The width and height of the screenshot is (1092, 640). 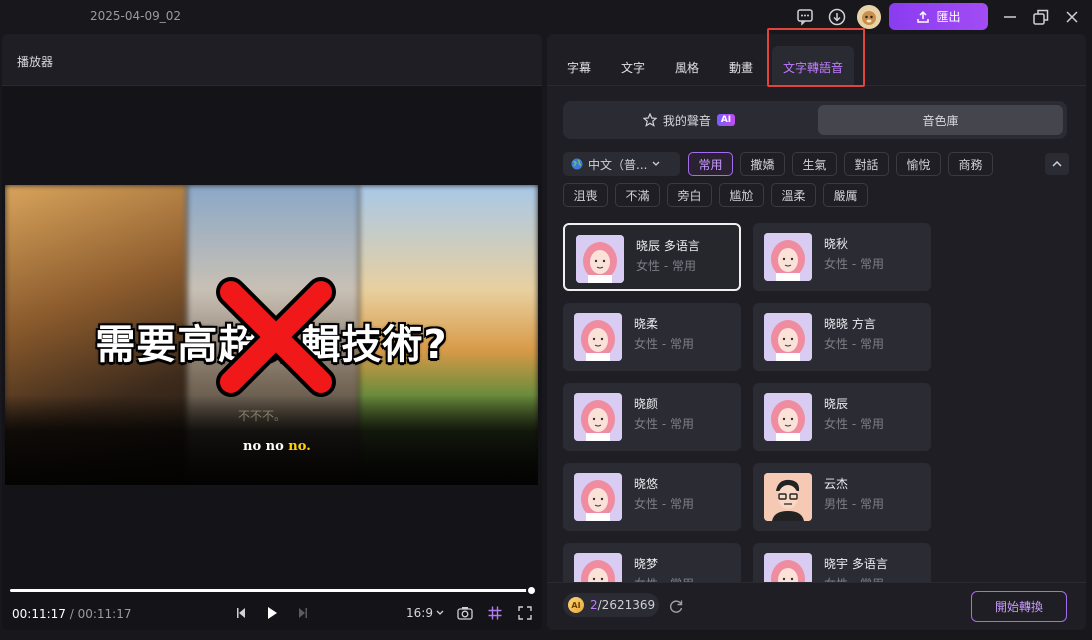 I want to click on voice-card: 晓悠 女性 - 常用, so click(x=652, y=497).